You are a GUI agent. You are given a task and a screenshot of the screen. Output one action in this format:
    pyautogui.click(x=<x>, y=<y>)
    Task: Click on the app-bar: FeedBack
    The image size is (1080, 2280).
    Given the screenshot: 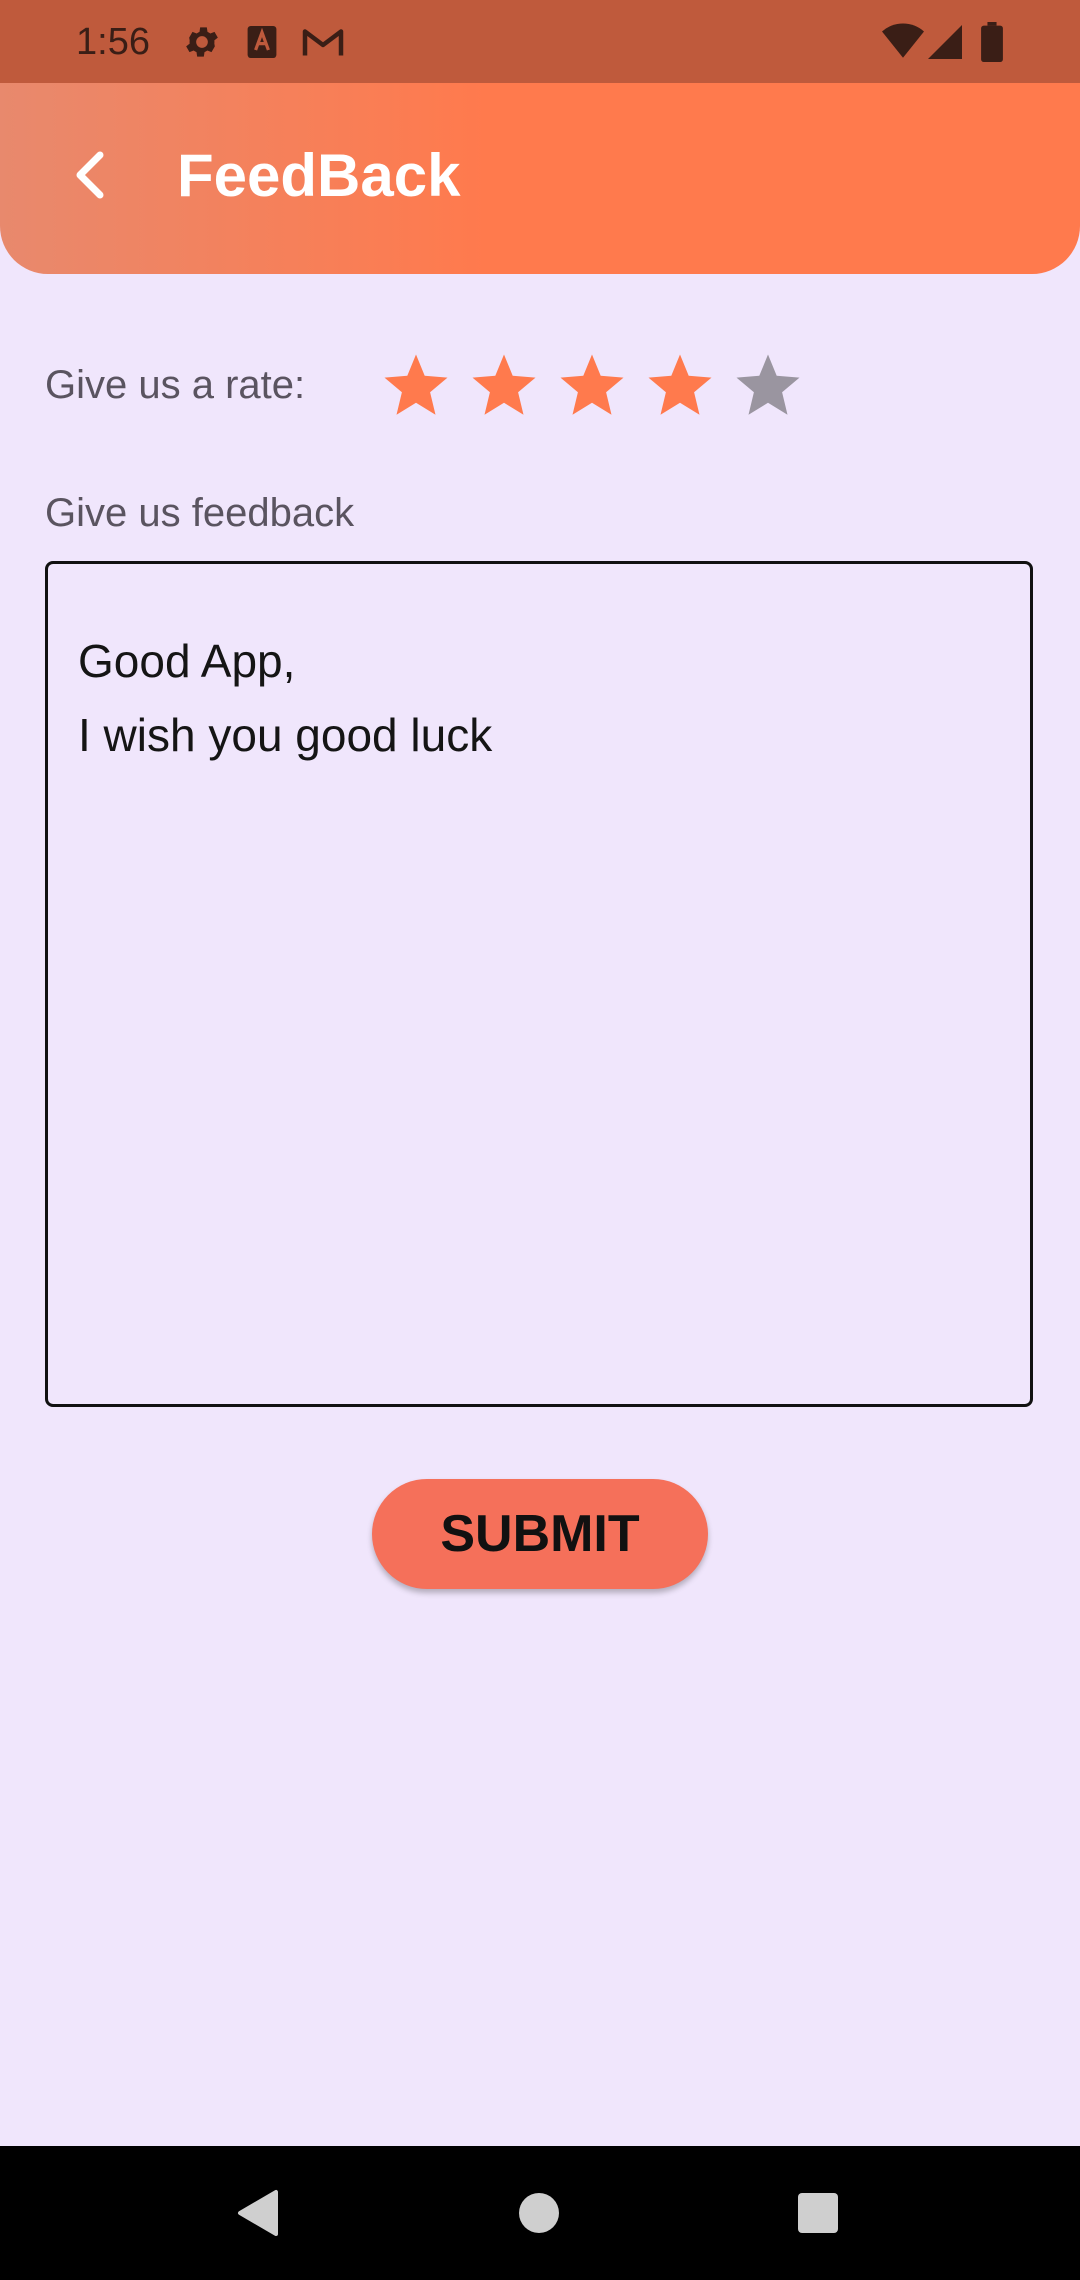 What is the action you would take?
    pyautogui.click(x=540, y=178)
    